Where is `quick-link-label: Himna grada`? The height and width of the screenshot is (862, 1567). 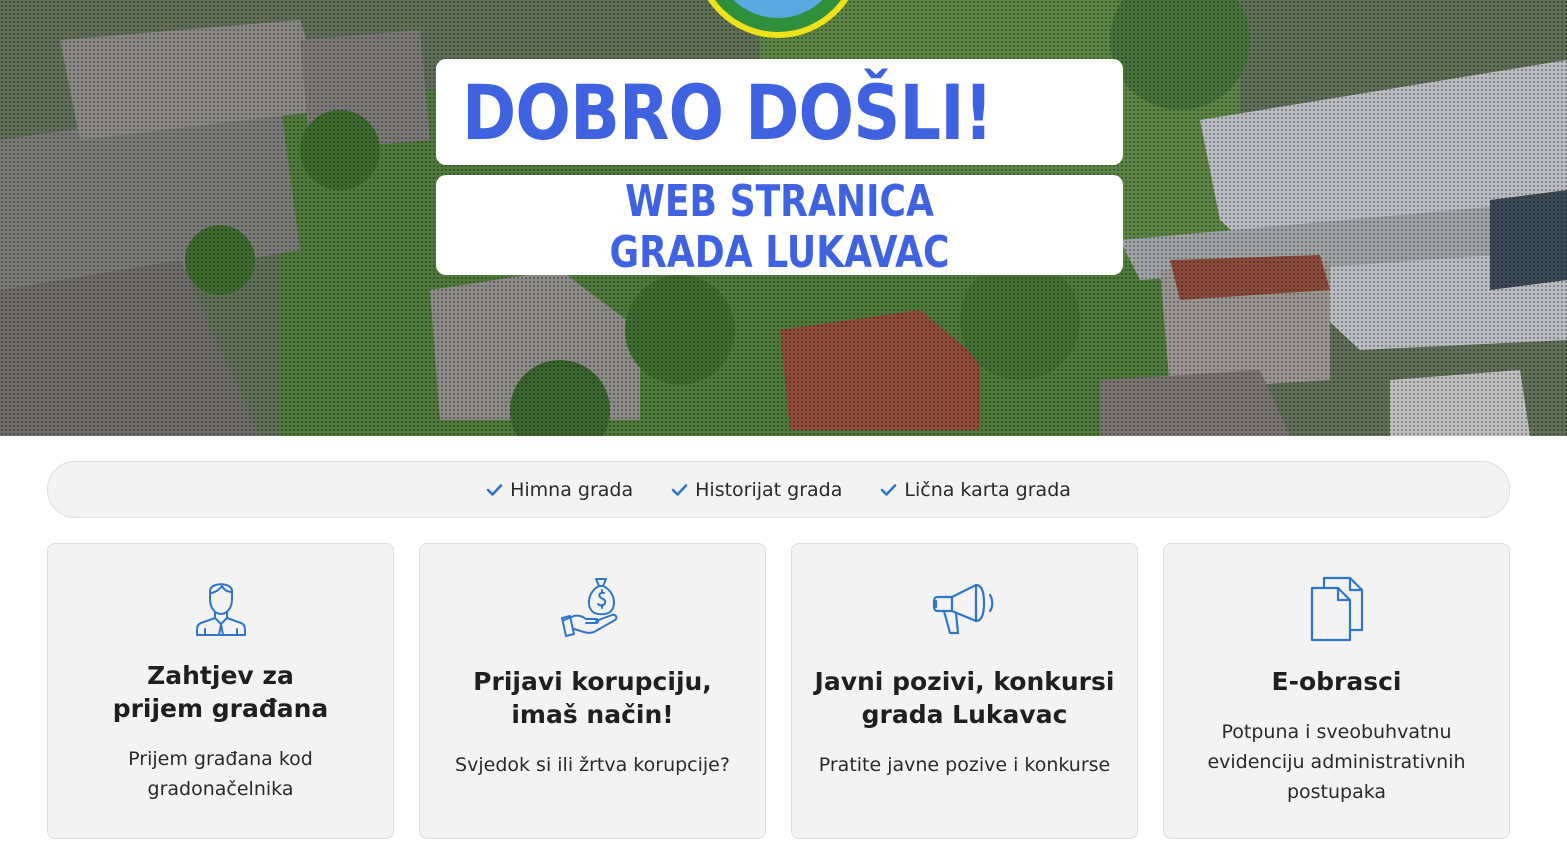
quick-link-label: Himna grada is located at coordinates (572, 489).